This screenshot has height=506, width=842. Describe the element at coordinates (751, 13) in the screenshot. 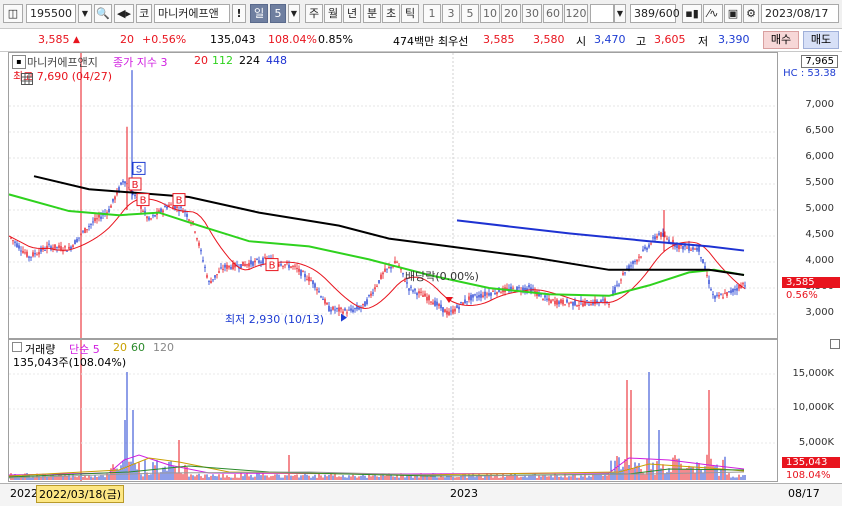

I see `gear-icon: ⚙` at that location.